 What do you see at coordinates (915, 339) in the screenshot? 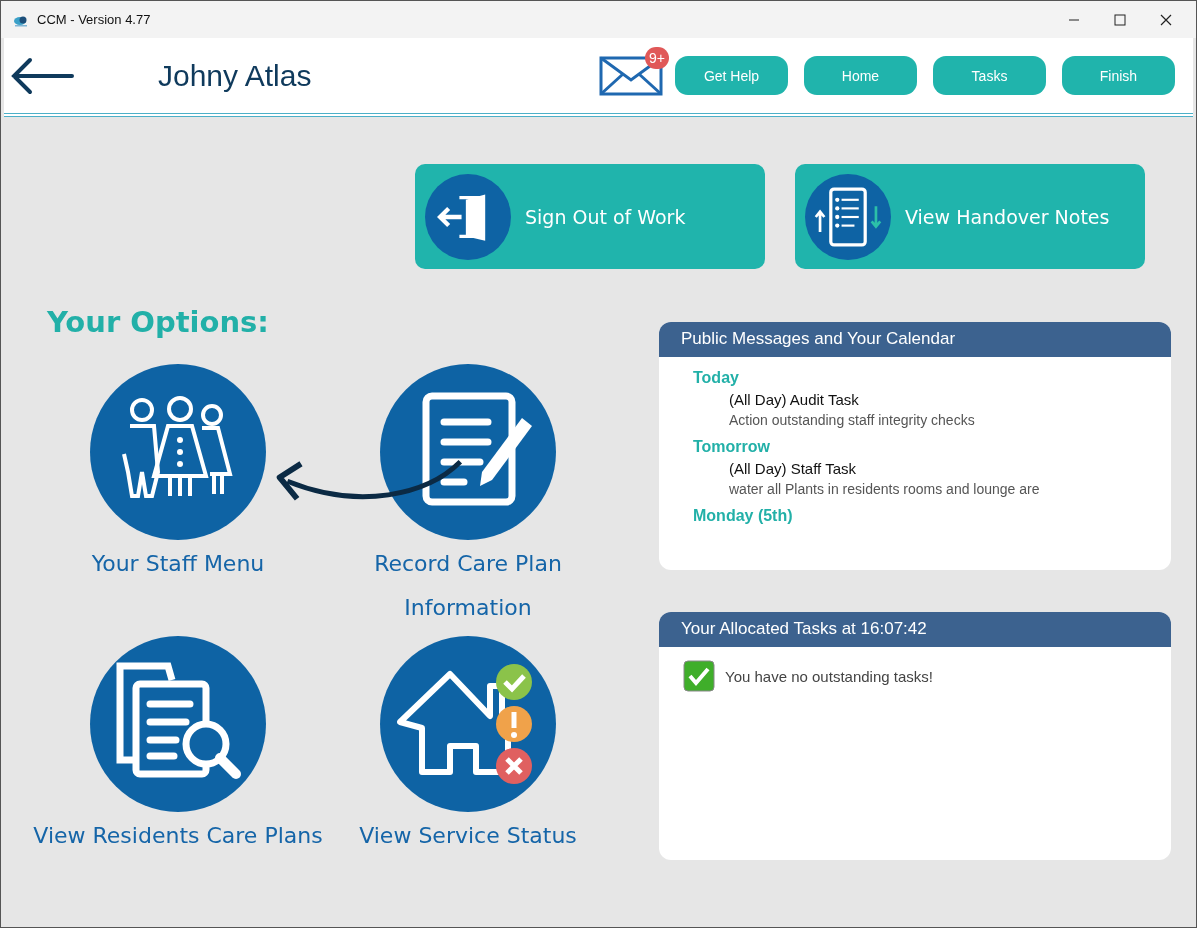
I see `panel-header: Public Messages and Your Calendar` at bounding box center [915, 339].